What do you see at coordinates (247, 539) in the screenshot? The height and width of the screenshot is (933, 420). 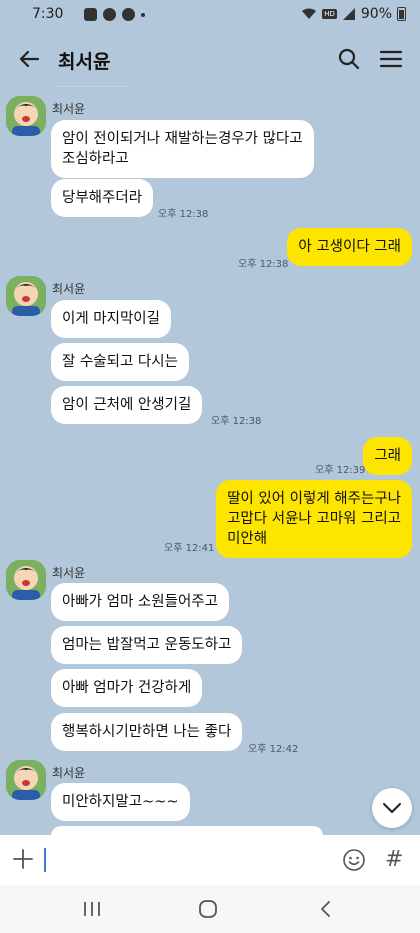 I see `message-text: 미안해` at bounding box center [247, 539].